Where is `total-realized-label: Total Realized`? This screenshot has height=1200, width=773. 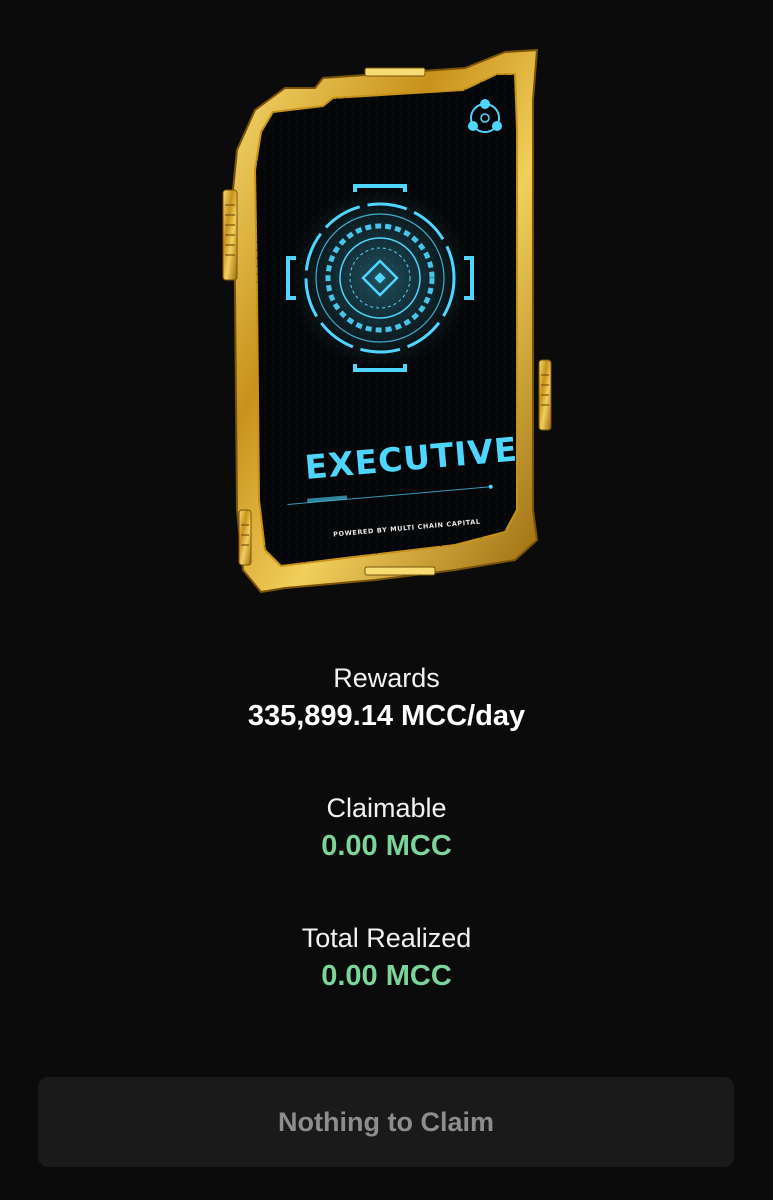
total-realized-label: Total Realized is located at coordinates (386, 938).